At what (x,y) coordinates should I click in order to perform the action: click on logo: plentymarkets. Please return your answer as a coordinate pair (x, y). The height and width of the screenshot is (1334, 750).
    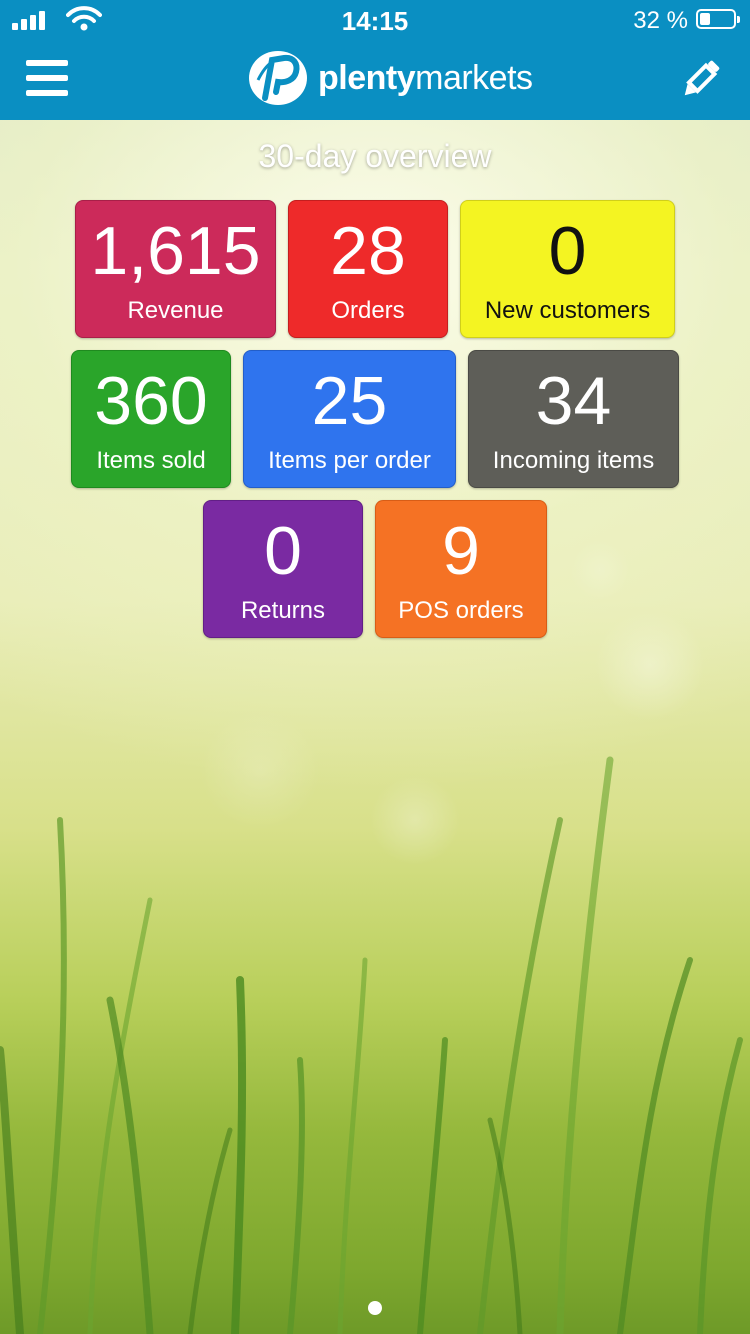
    Looking at the image, I should click on (390, 78).